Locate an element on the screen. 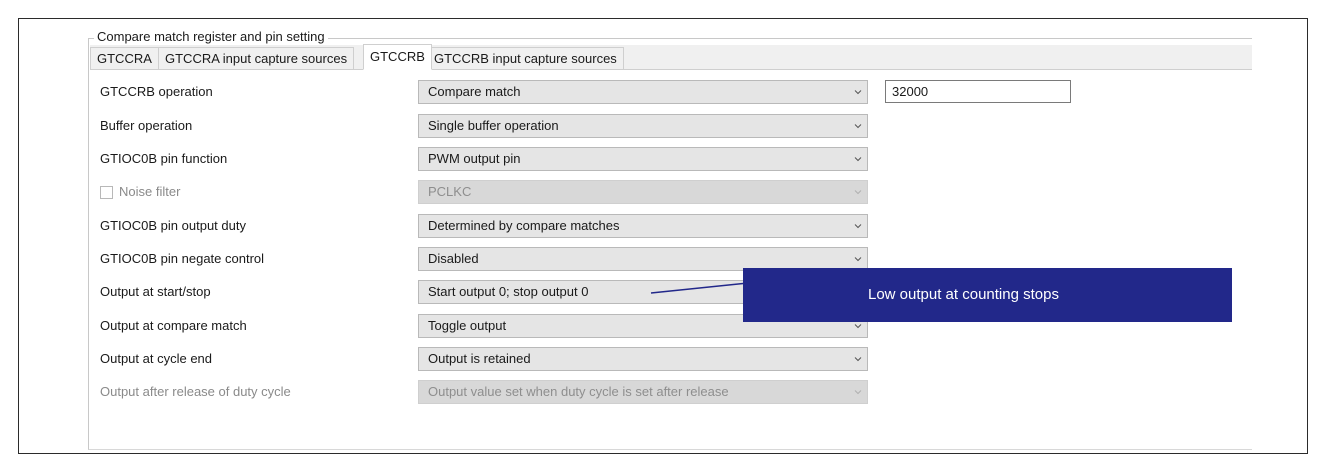 Image resolution: width=1328 pixels, height=468 pixels. dropdown-value: Toggle output is located at coordinates (467, 325).